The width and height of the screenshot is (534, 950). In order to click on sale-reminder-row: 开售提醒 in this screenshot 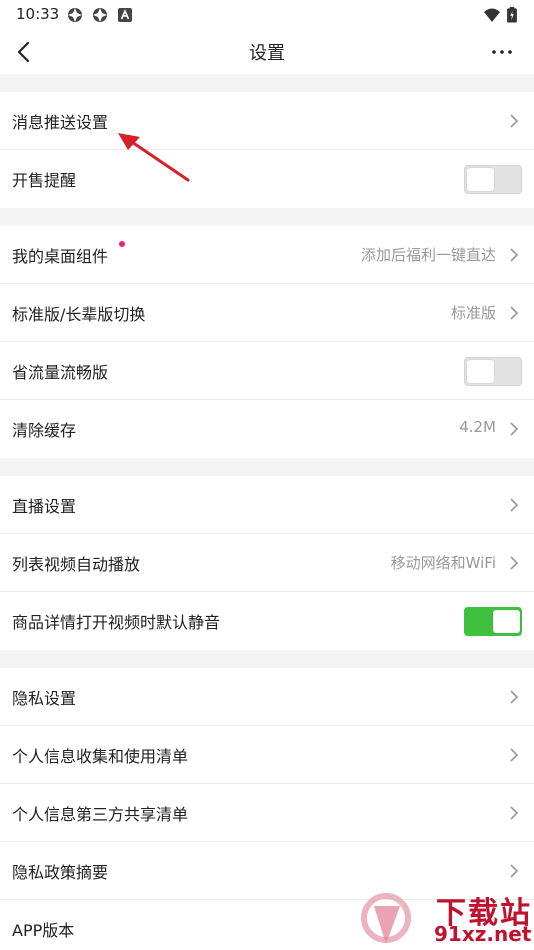, I will do `click(267, 179)`.